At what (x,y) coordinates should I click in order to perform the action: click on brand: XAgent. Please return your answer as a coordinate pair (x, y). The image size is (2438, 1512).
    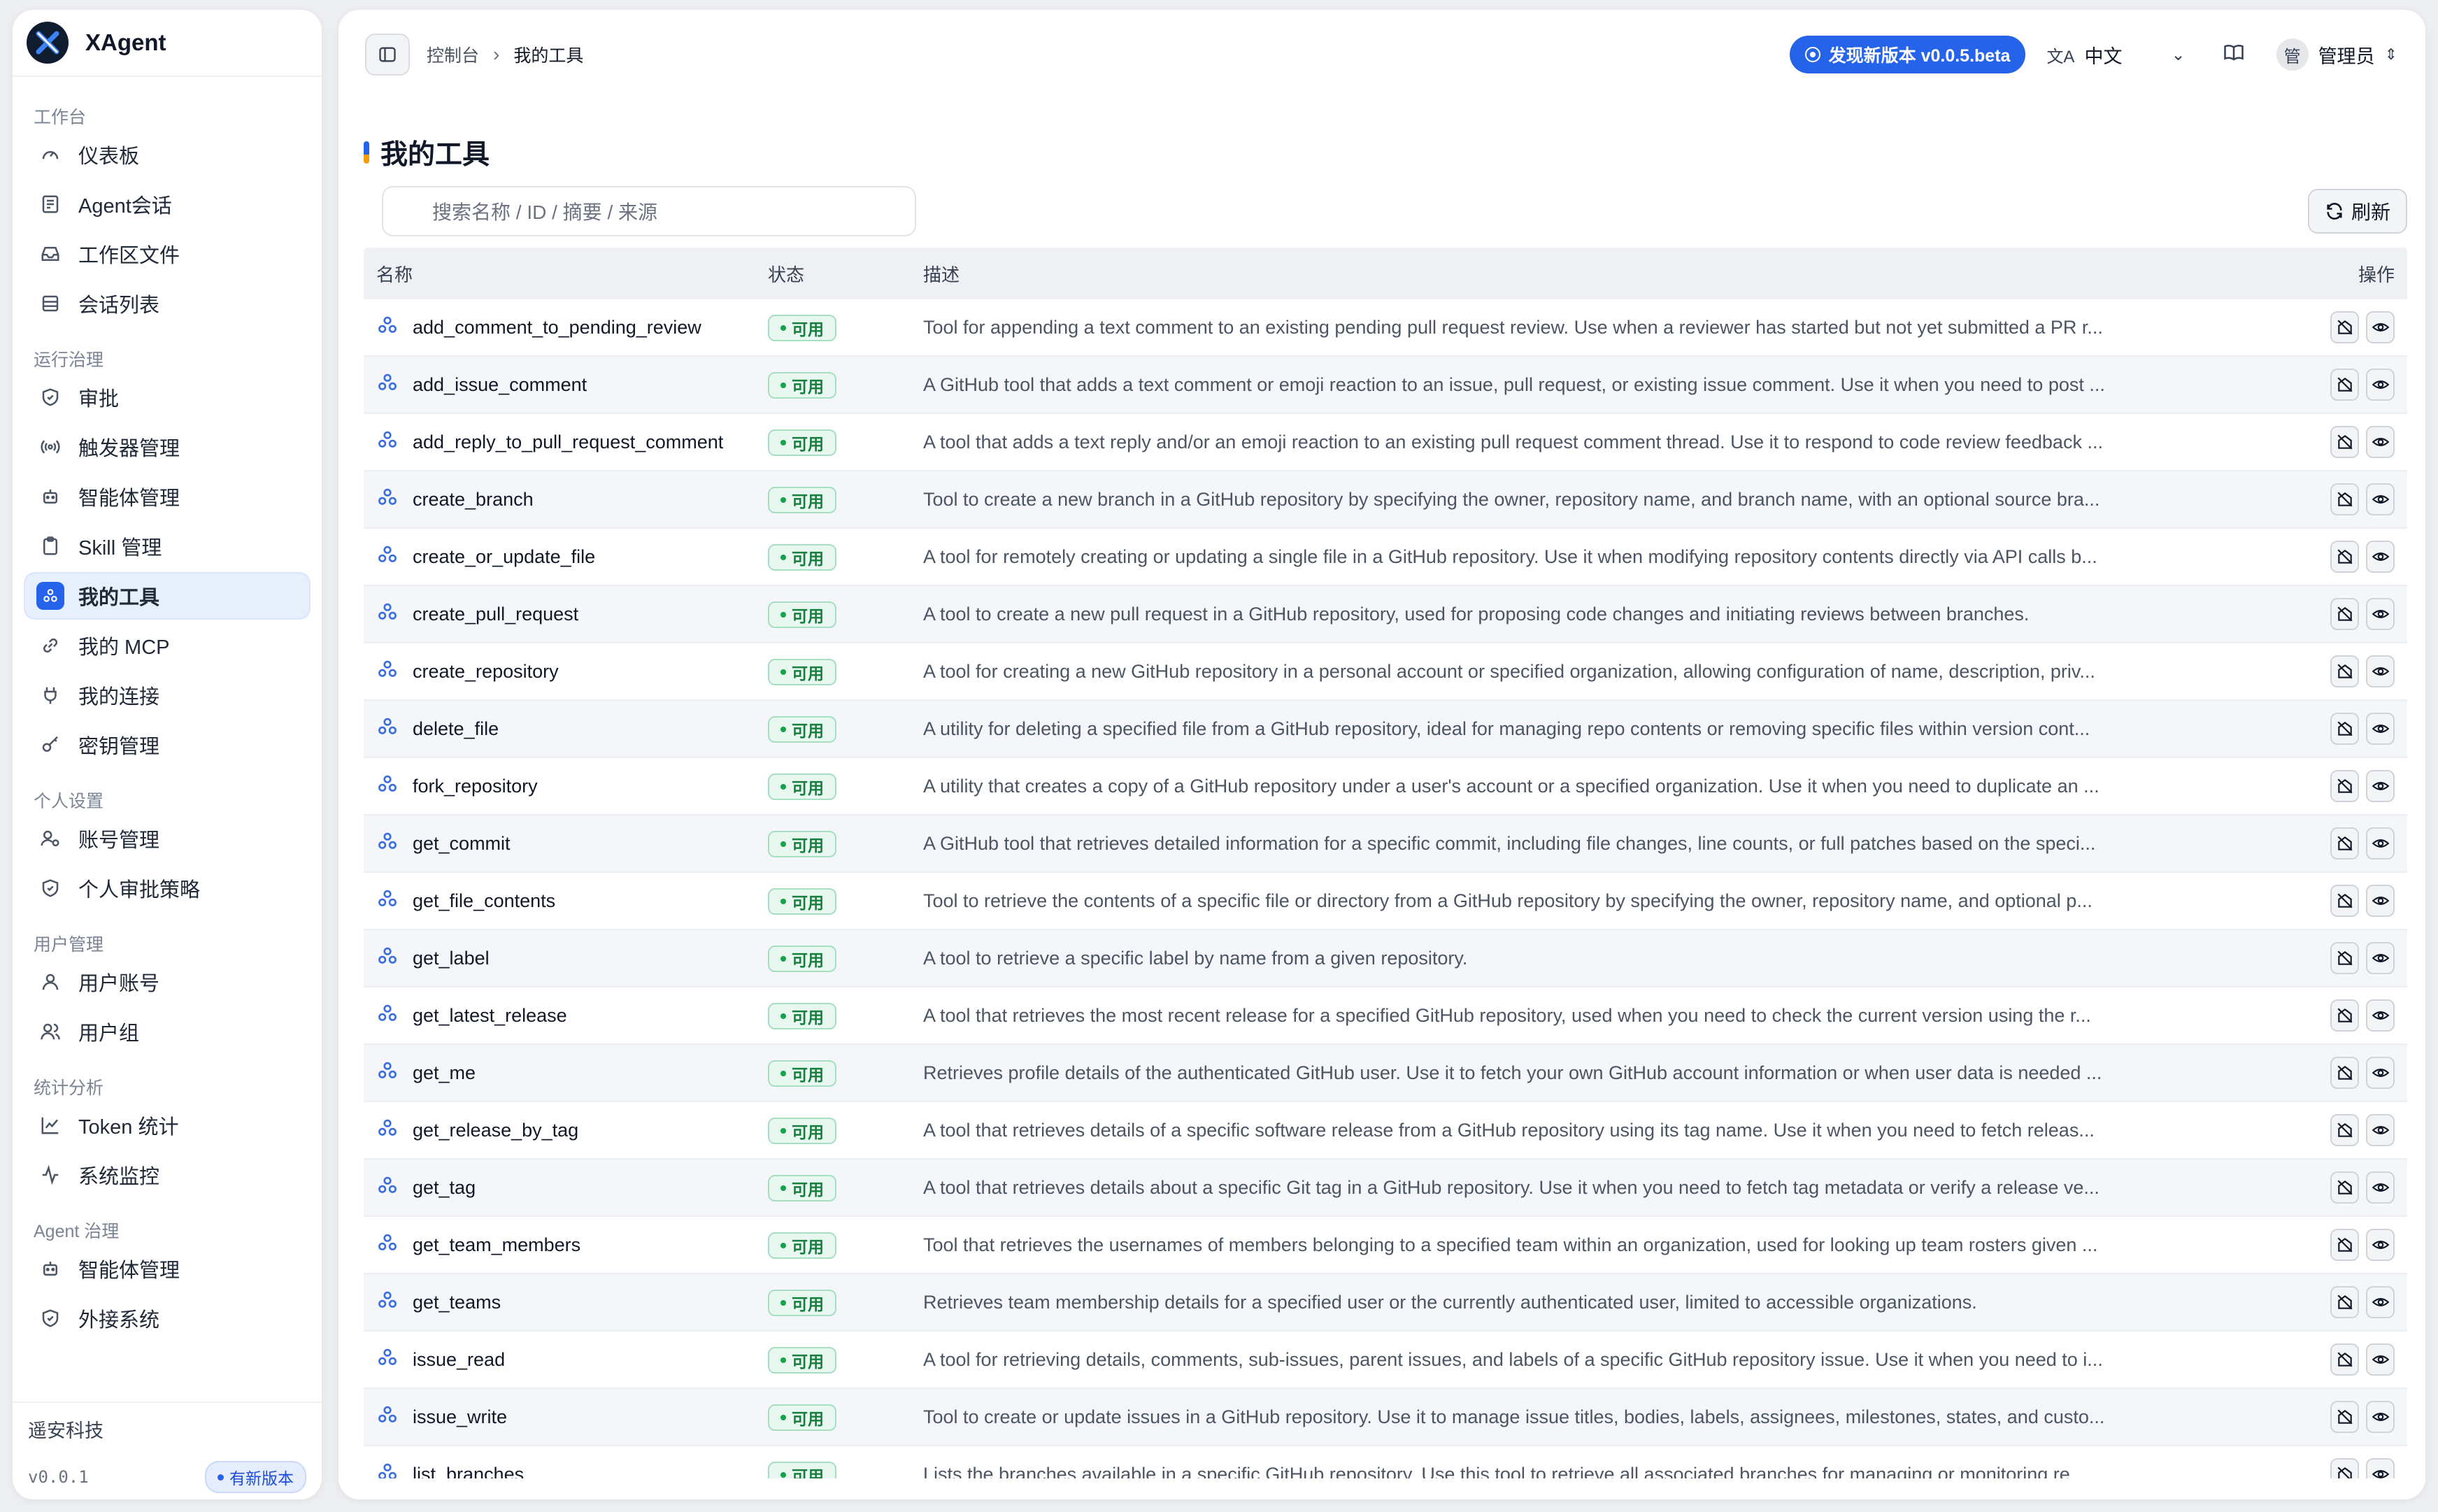
    Looking at the image, I should click on (167, 43).